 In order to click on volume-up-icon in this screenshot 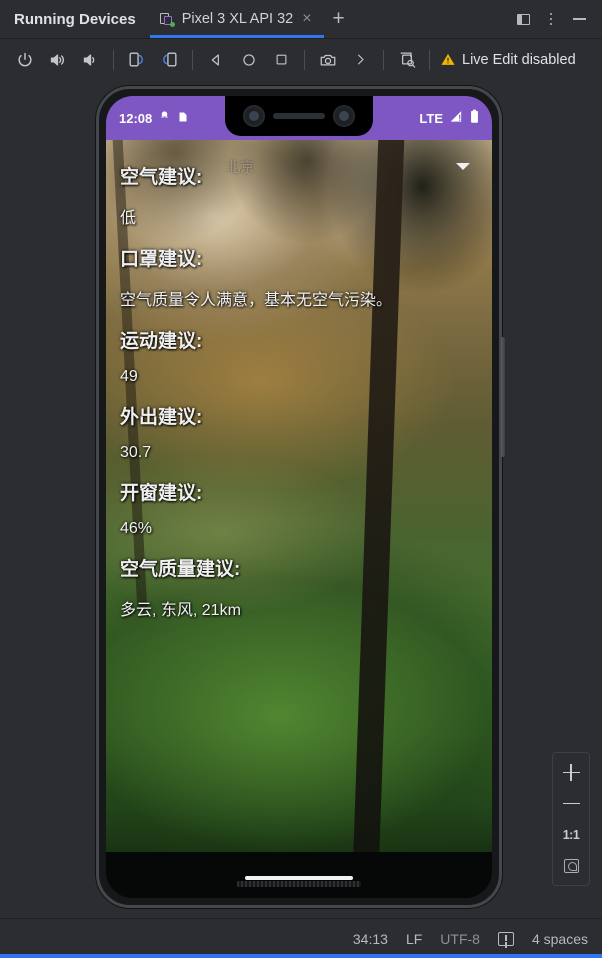, I will do `click(57, 59)`.